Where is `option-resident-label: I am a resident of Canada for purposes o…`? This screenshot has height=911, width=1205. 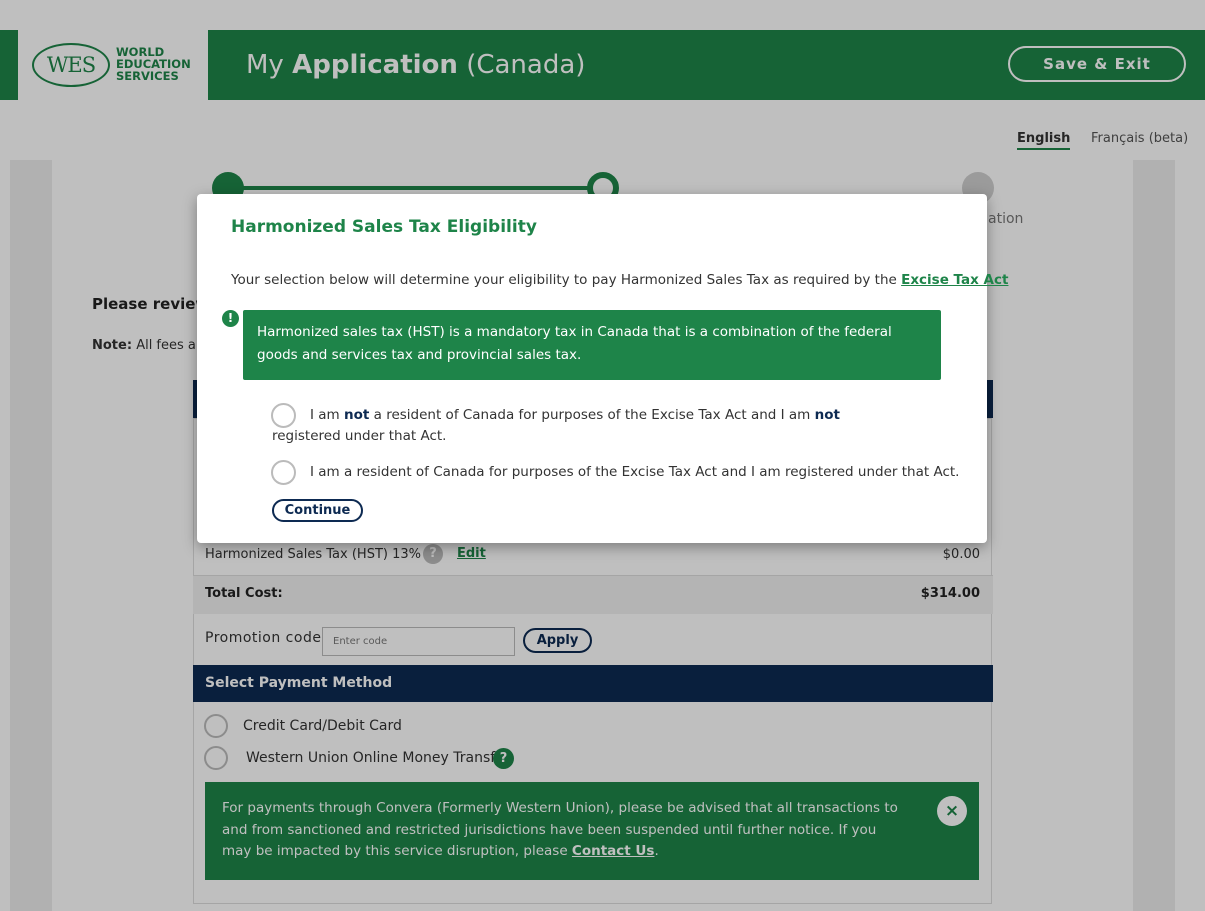 option-resident-label: I am a resident of Canada for purposes o… is located at coordinates (634, 472).